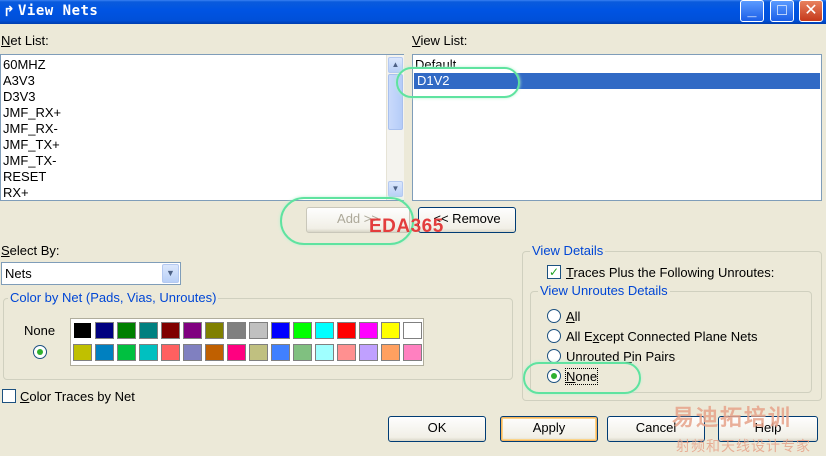 This screenshot has height=456, width=826. What do you see at coordinates (30, 129) in the screenshot?
I see `net-list-item: JMF_RX-` at bounding box center [30, 129].